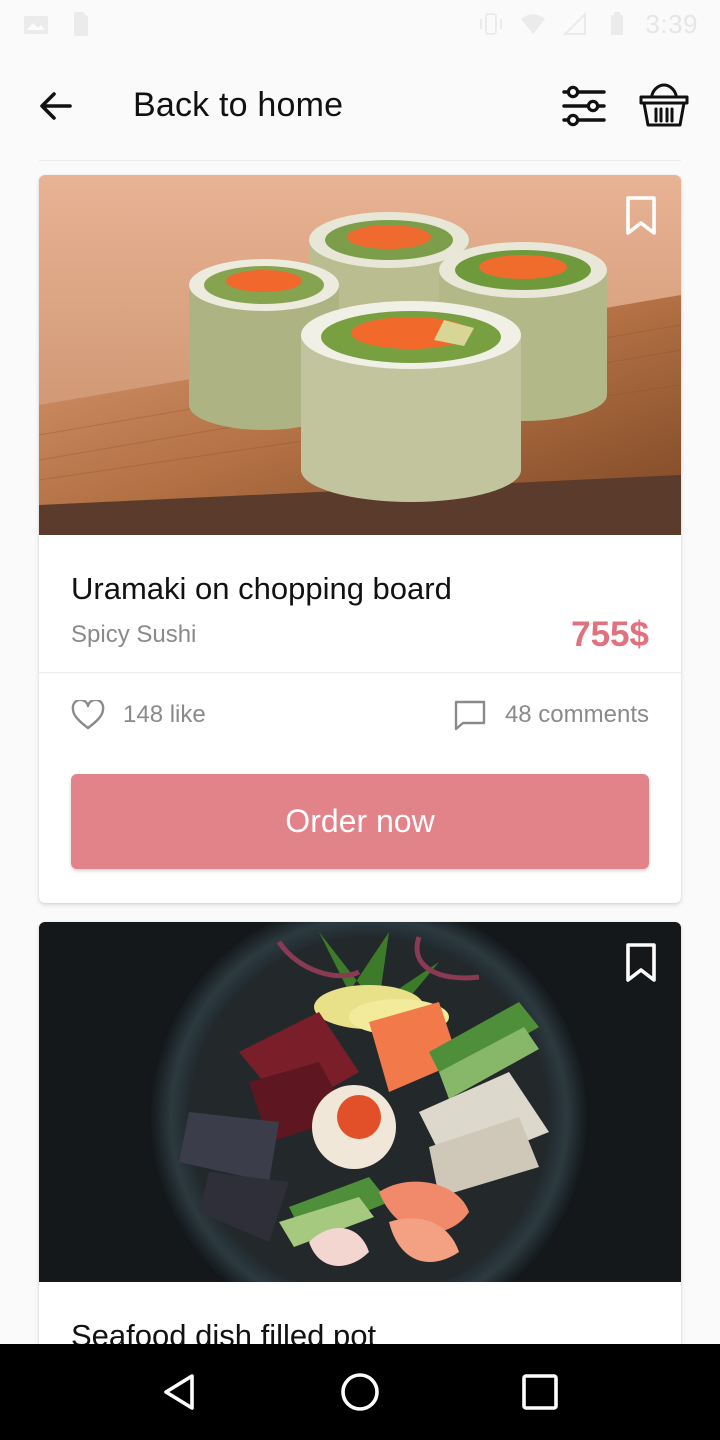 This screenshot has width=720, height=1440. Describe the element at coordinates (610, 634) in the screenshot. I see `price-label: 755$` at that location.